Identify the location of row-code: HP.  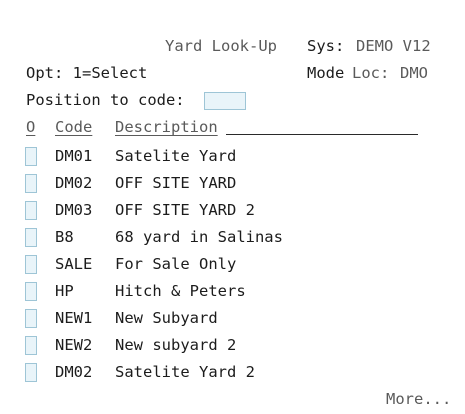
(64, 291).